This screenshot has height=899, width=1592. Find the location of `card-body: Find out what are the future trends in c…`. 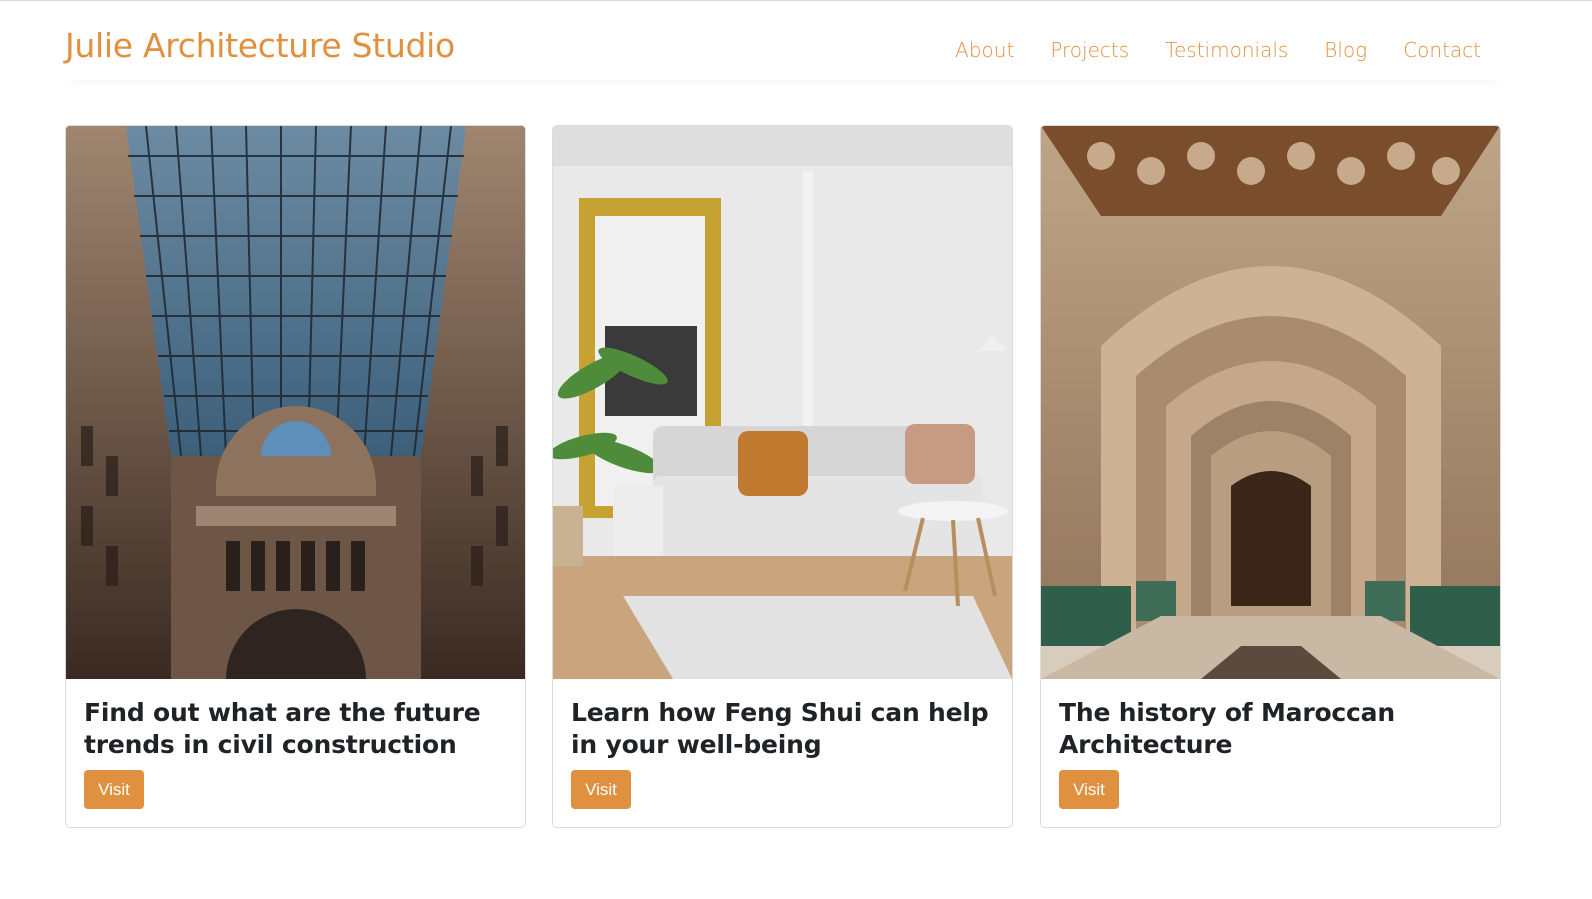

card-body: Find out what are the future trends in c… is located at coordinates (295, 753).